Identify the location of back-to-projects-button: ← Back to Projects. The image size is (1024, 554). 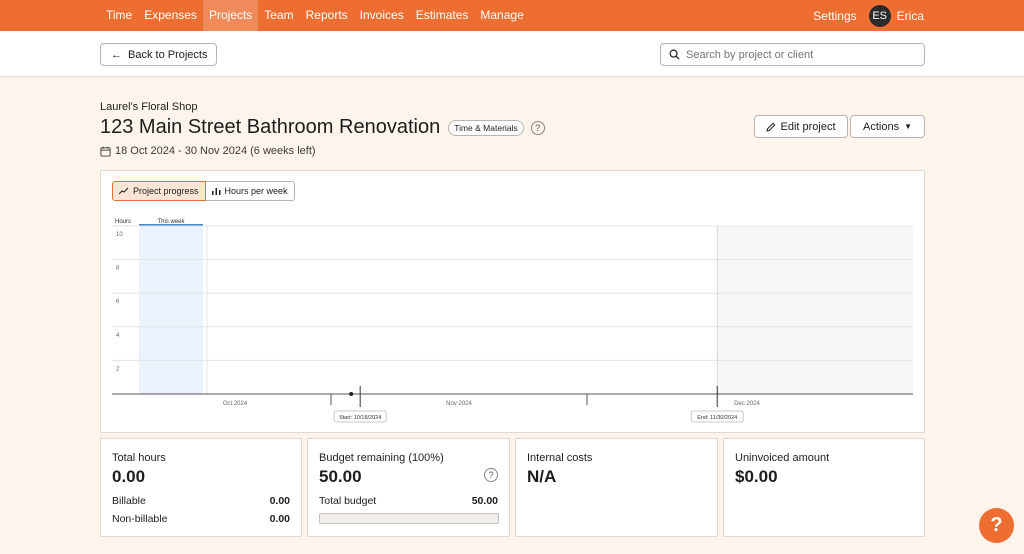
(158, 54).